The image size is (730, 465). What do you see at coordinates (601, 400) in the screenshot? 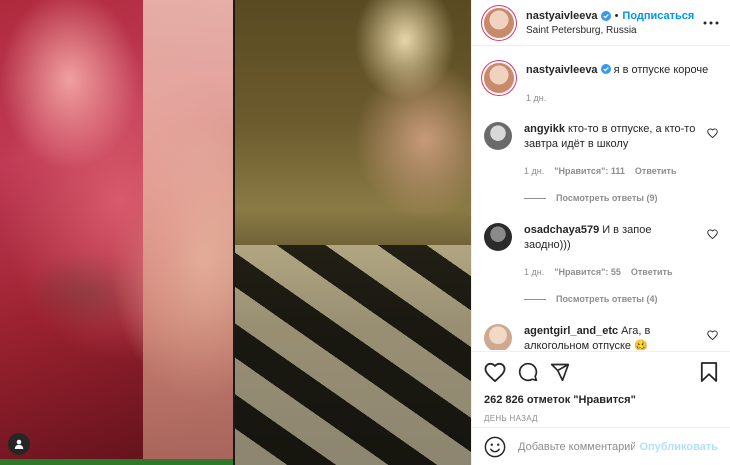
I see `likes-count: 262 826 отметок "Нравится"` at bounding box center [601, 400].